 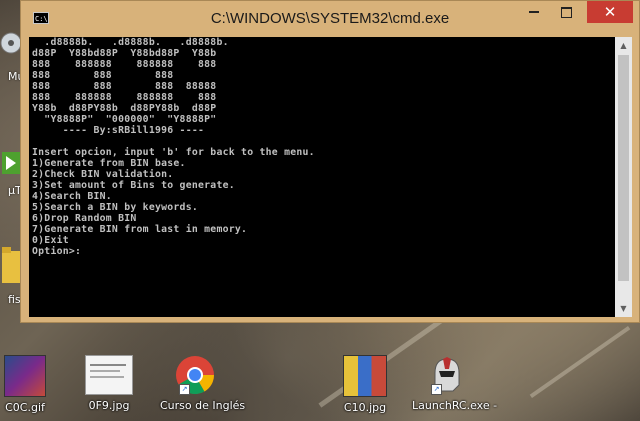 I want to click on minimize-button, so click(x=534, y=12).